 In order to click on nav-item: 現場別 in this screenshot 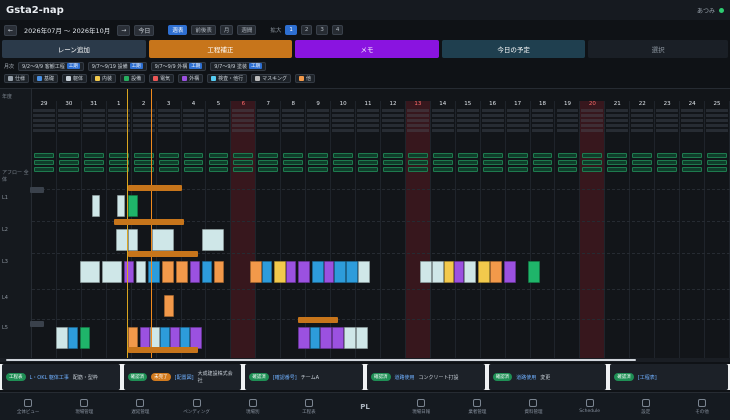, I will do `click(253, 406)`.